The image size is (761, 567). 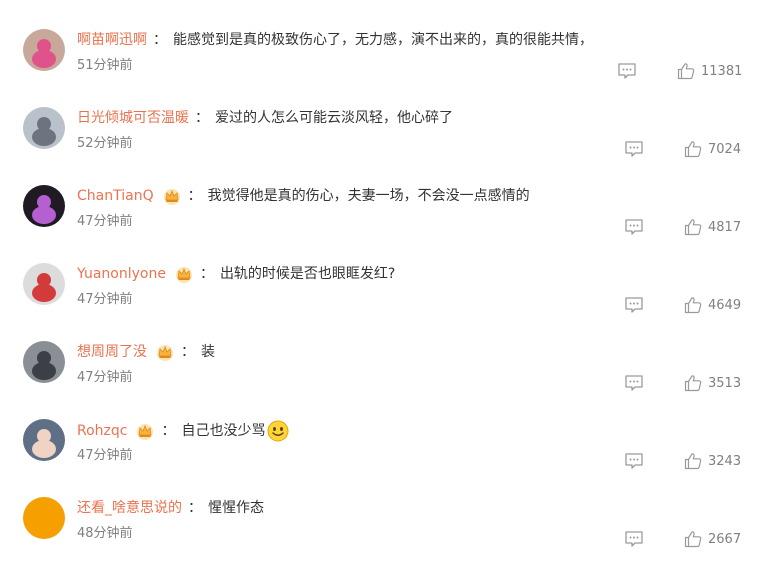 What do you see at coordinates (105, 143) in the screenshot?
I see `comment-time: 52分钟前` at bounding box center [105, 143].